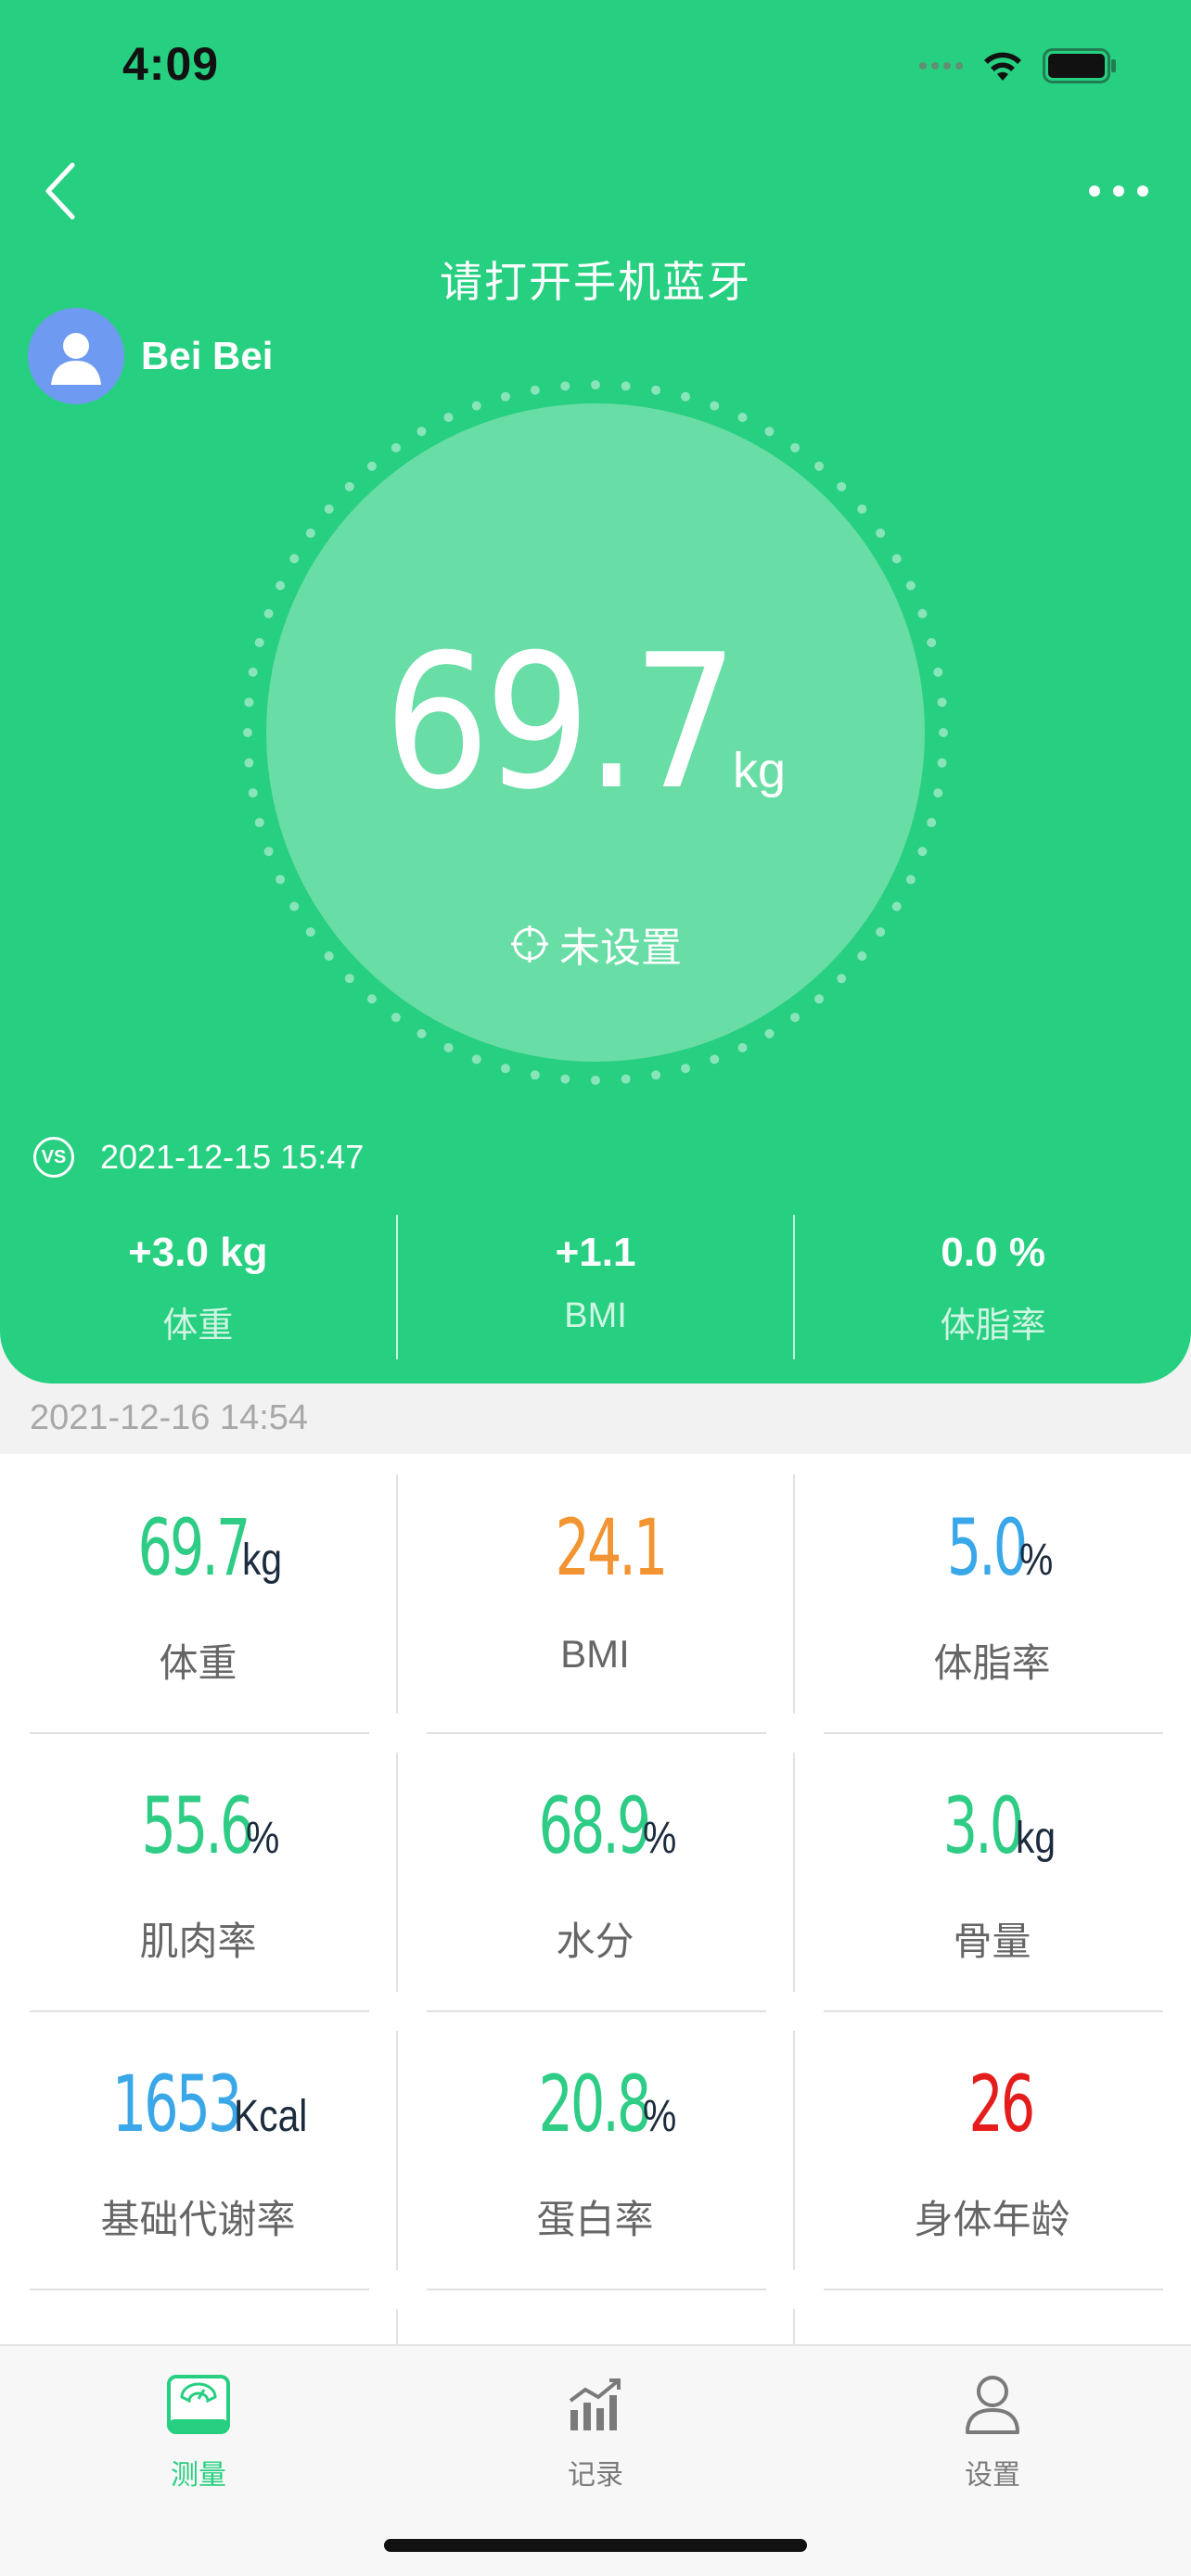  I want to click on metric-label: 身体年龄, so click(992, 2219).